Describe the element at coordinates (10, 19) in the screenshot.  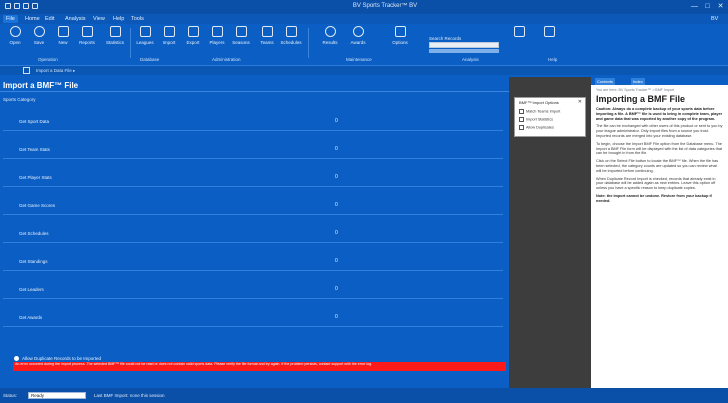
I see `menu-file: File` at that location.